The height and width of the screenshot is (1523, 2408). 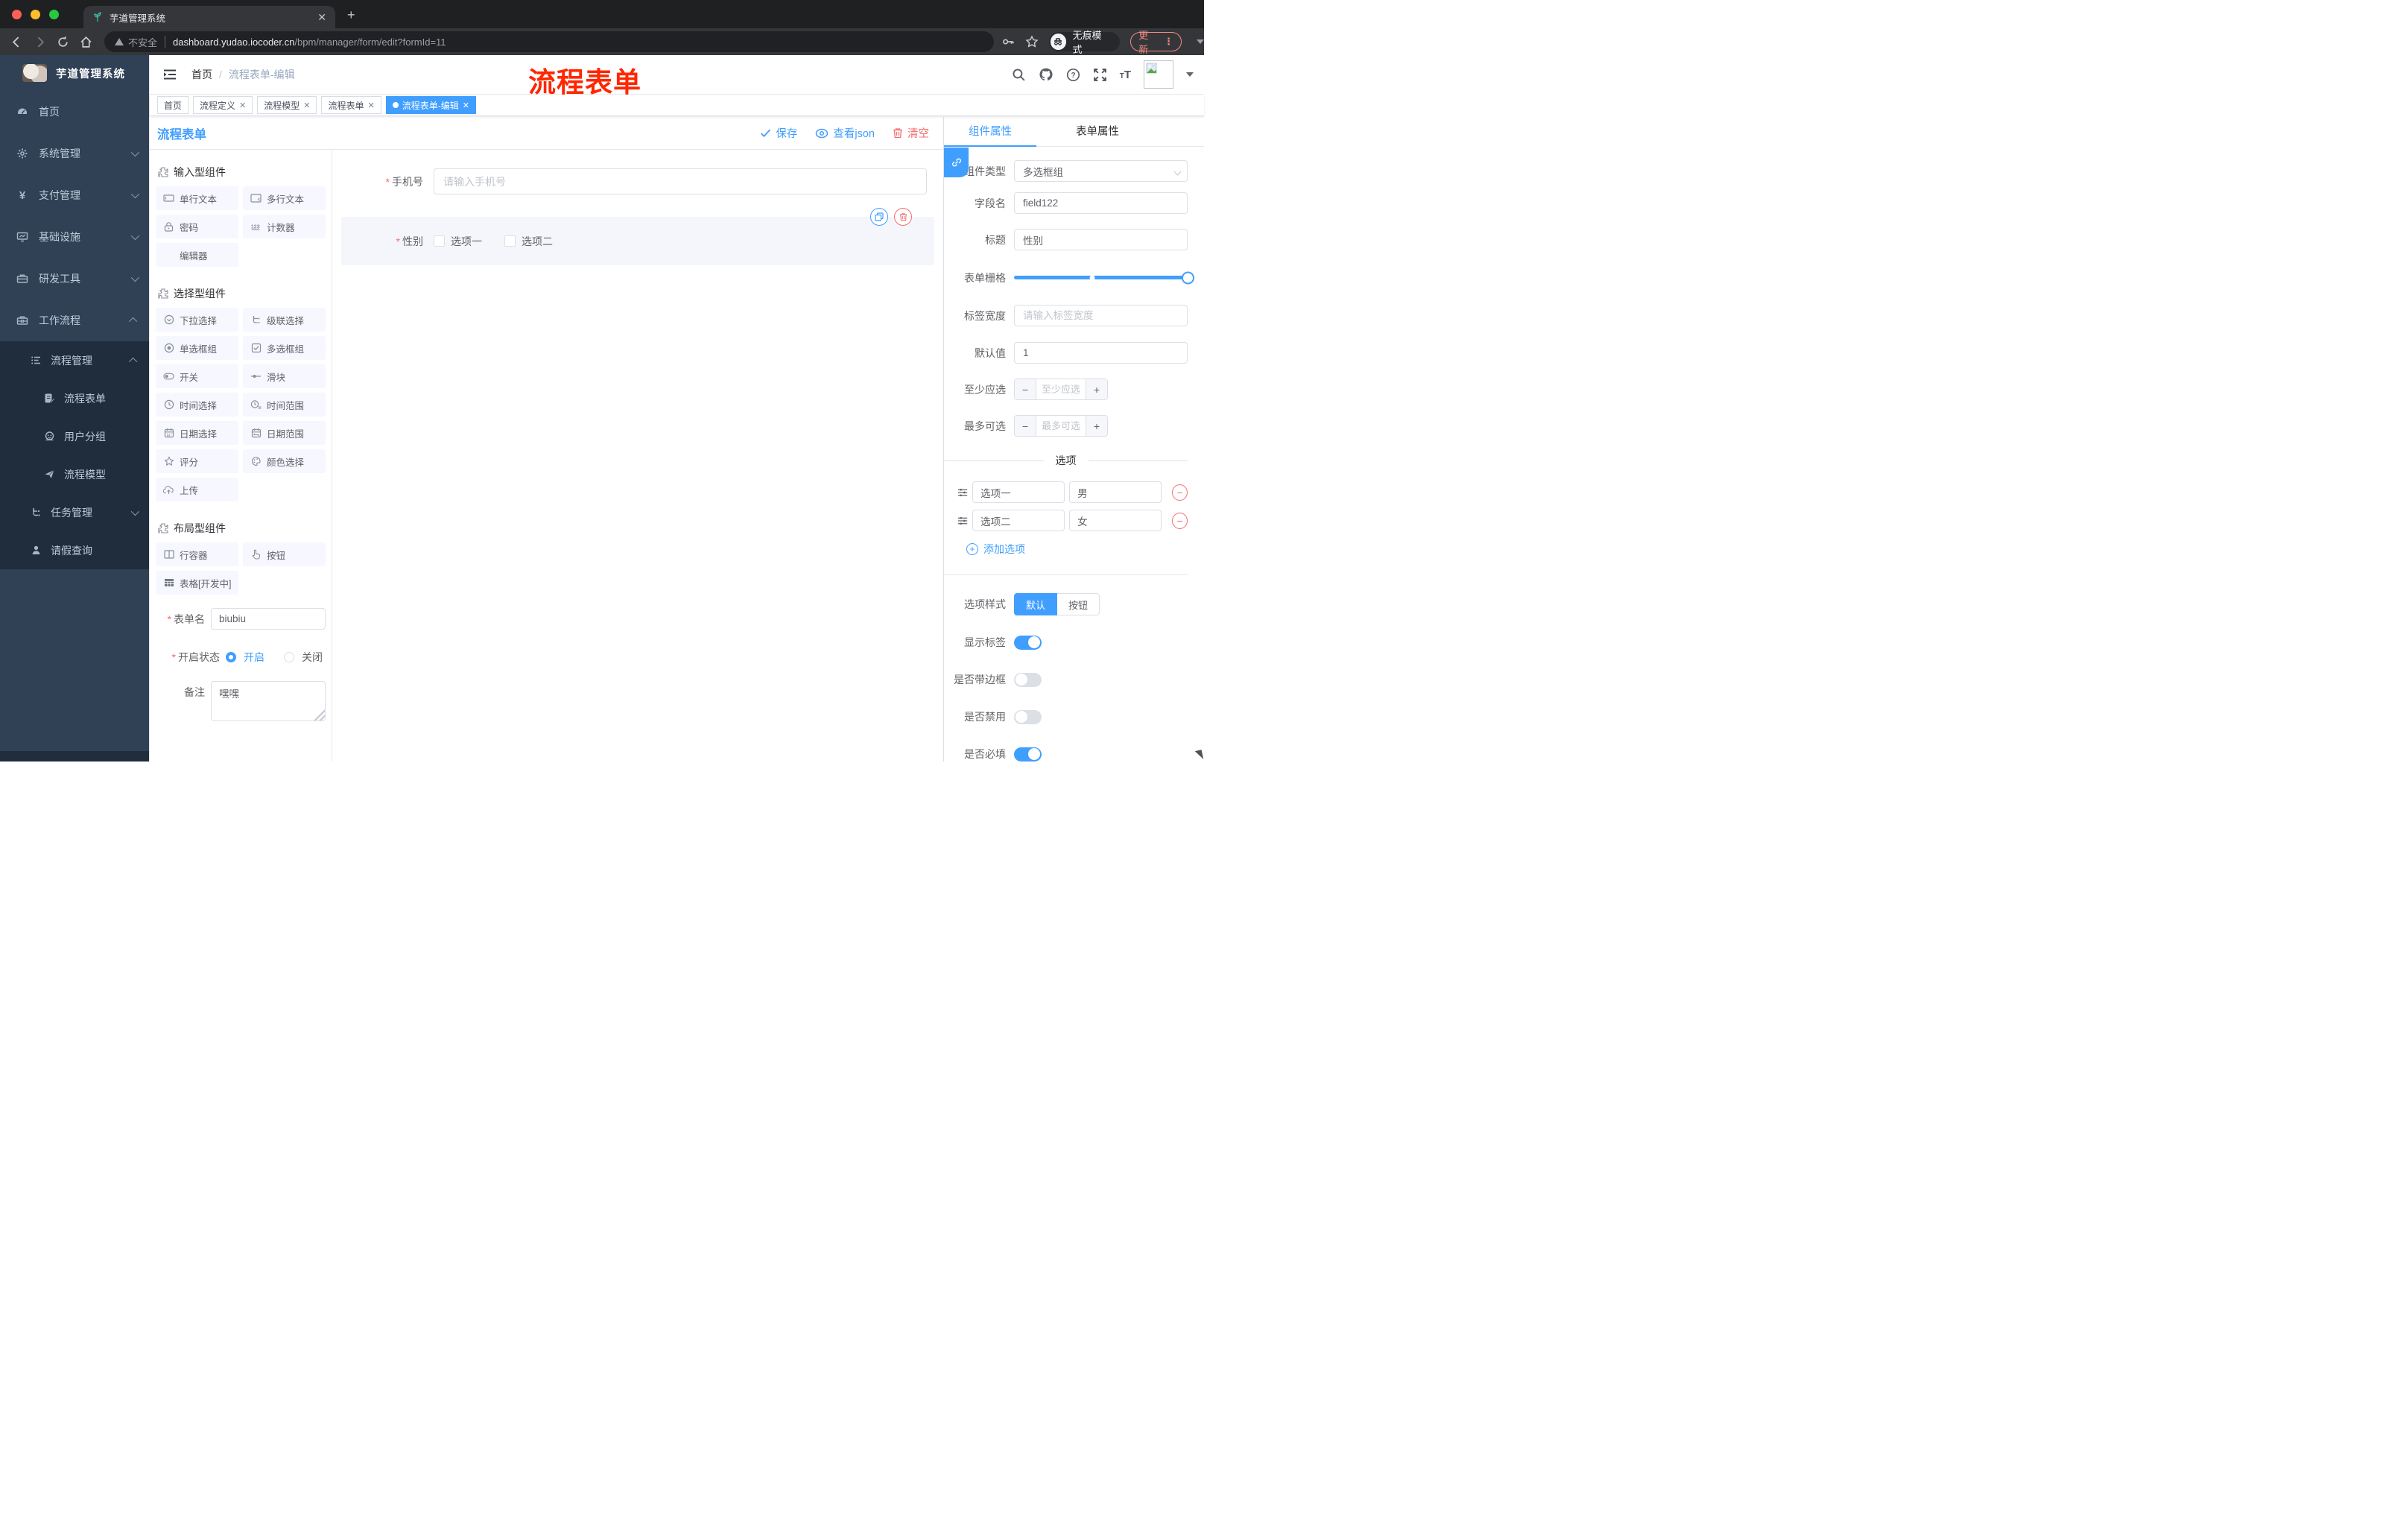 What do you see at coordinates (956, 162) in the screenshot?
I see `link-drawer-toggle` at bounding box center [956, 162].